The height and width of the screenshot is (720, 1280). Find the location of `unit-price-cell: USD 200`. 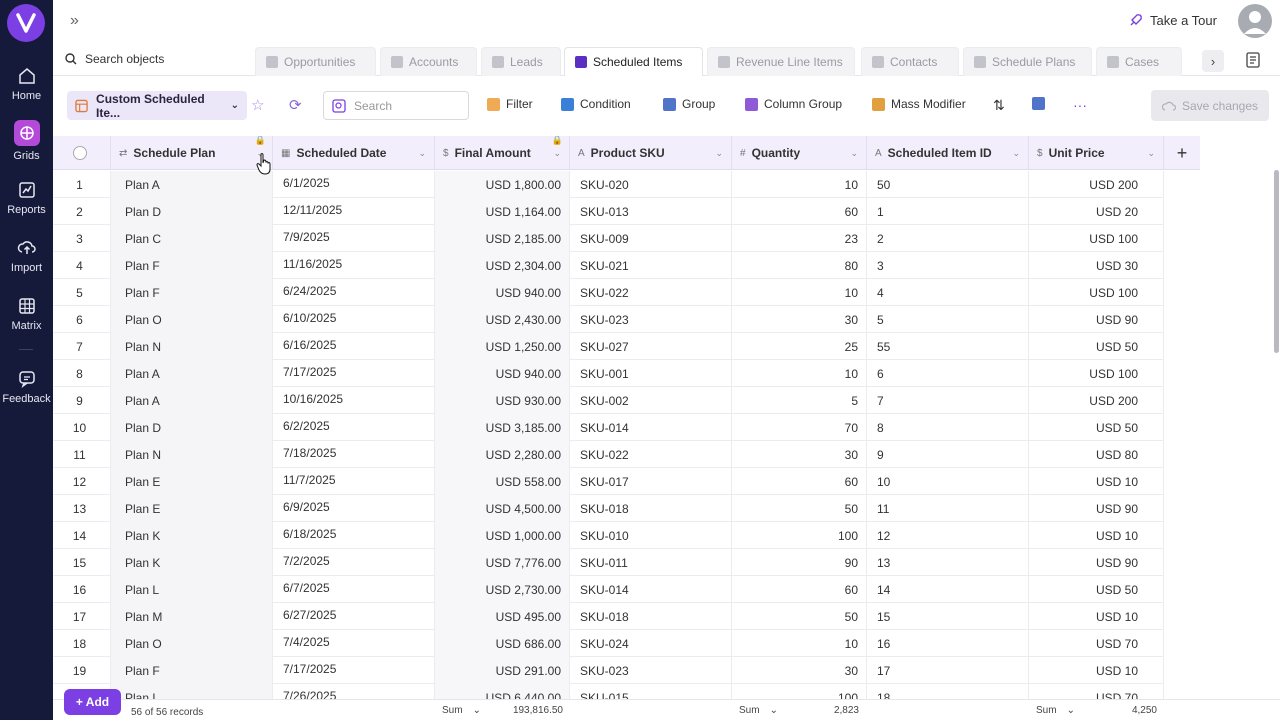

unit-price-cell: USD 200 is located at coordinates (1096, 184).